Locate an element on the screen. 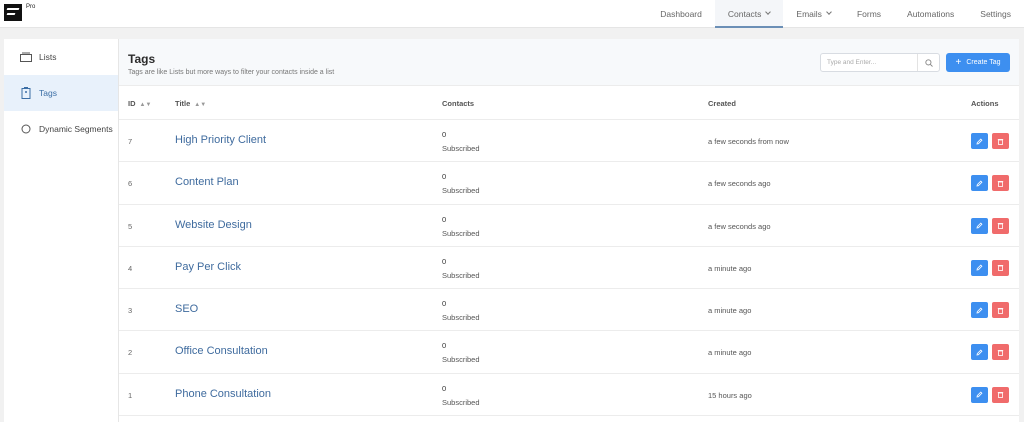 The height and width of the screenshot is (422, 1024). sidebar-item-label: Tags is located at coordinates (48, 93).